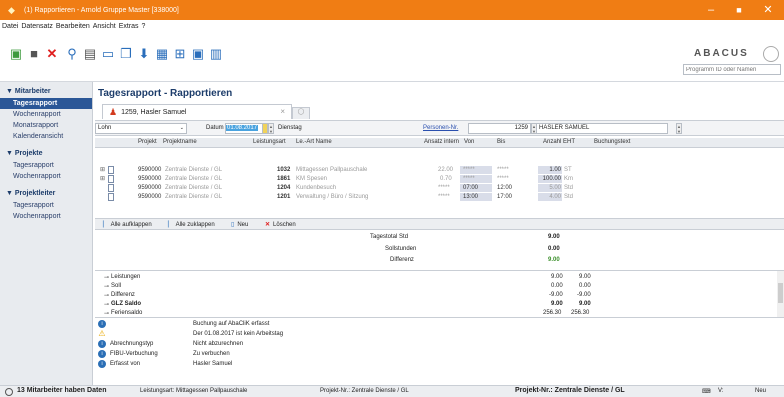  What do you see at coordinates (332, 170) in the screenshot?
I see `cell-la-name: Mittagessen Pallpauschale` at bounding box center [332, 170].